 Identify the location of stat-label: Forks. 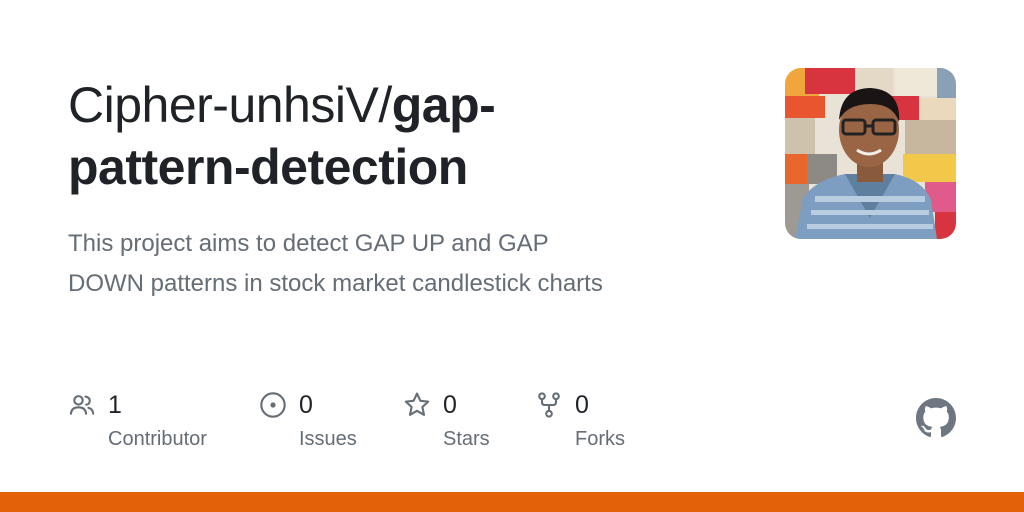
(600, 439).